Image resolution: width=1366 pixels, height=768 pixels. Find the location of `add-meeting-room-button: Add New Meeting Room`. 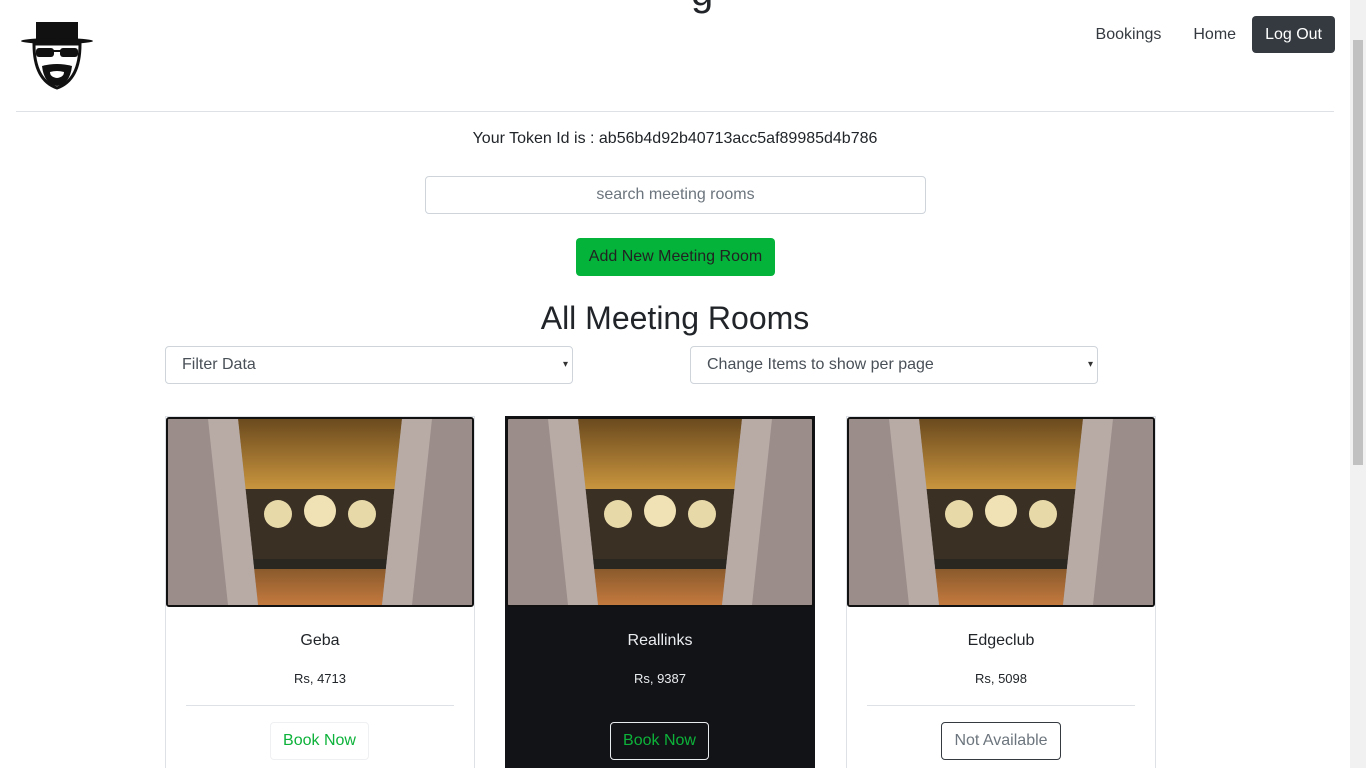

add-meeting-room-button: Add New Meeting Room is located at coordinates (675, 257).